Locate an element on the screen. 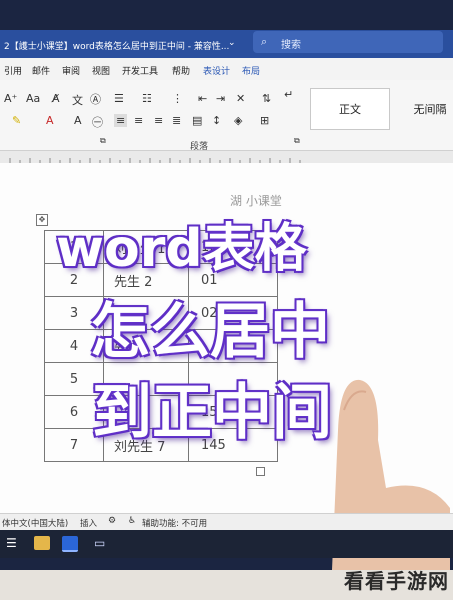 The image size is (453, 600). justify-icon: ≣ is located at coordinates (176, 120).